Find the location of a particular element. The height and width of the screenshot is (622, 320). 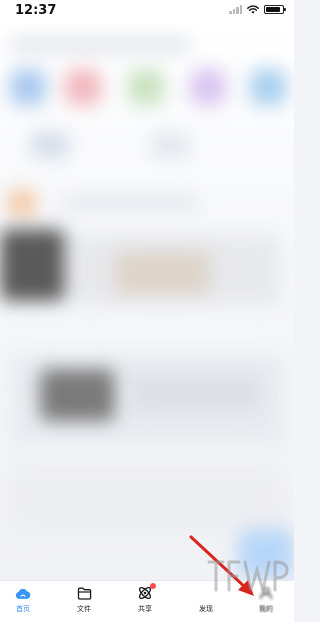

tab-home-label: 首页 is located at coordinates (23, 609).